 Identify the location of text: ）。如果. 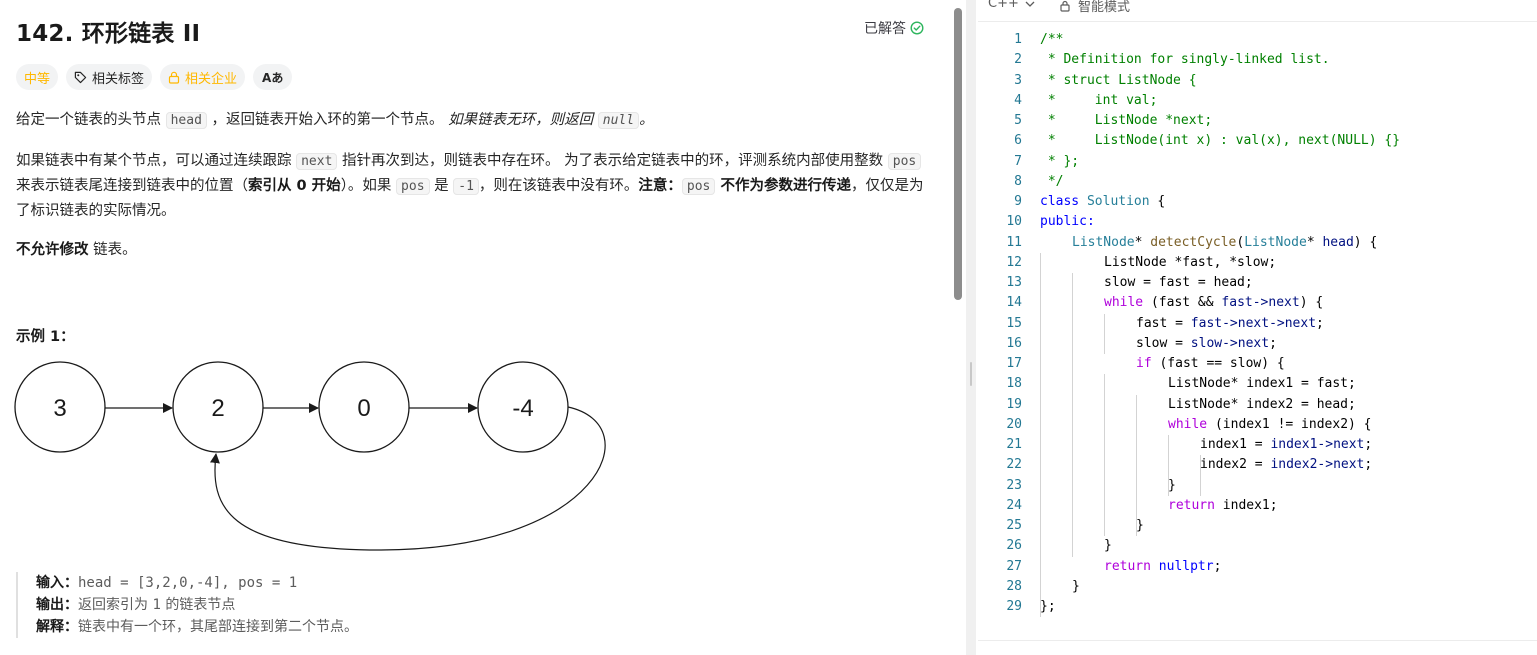
(368, 186).